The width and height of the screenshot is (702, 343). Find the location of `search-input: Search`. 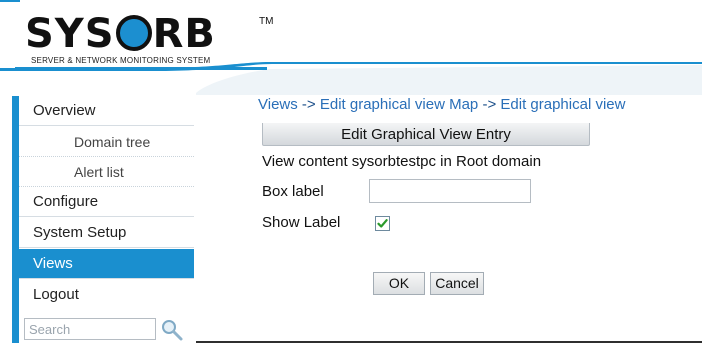

search-input: Search is located at coordinates (90, 329).